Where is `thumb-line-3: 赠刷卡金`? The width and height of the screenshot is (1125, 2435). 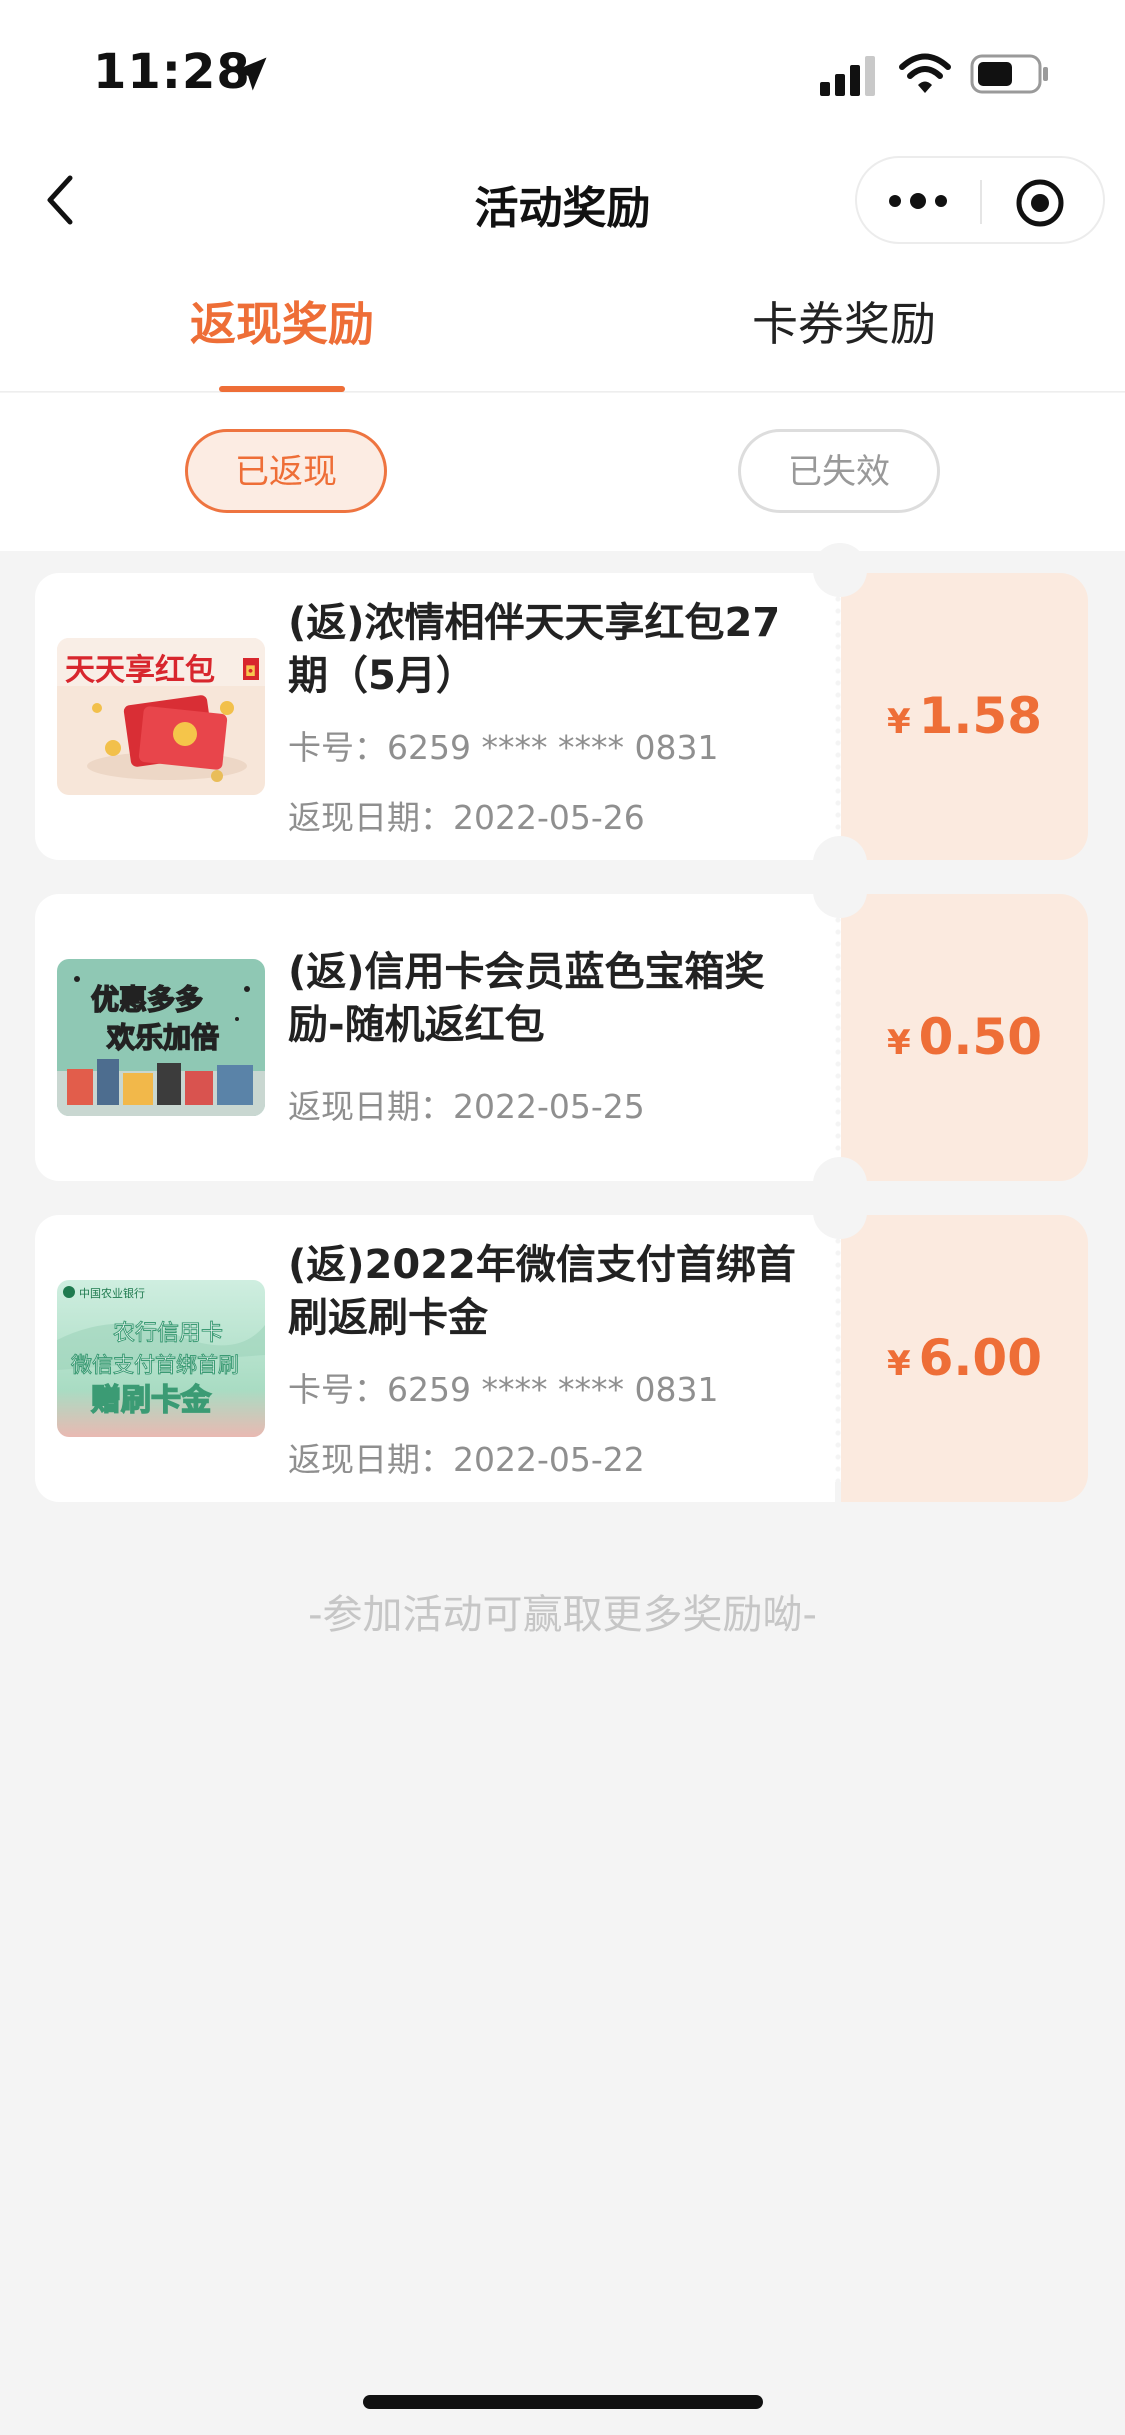
thumb-line-3: 赠刷卡金 is located at coordinates (151, 1400).